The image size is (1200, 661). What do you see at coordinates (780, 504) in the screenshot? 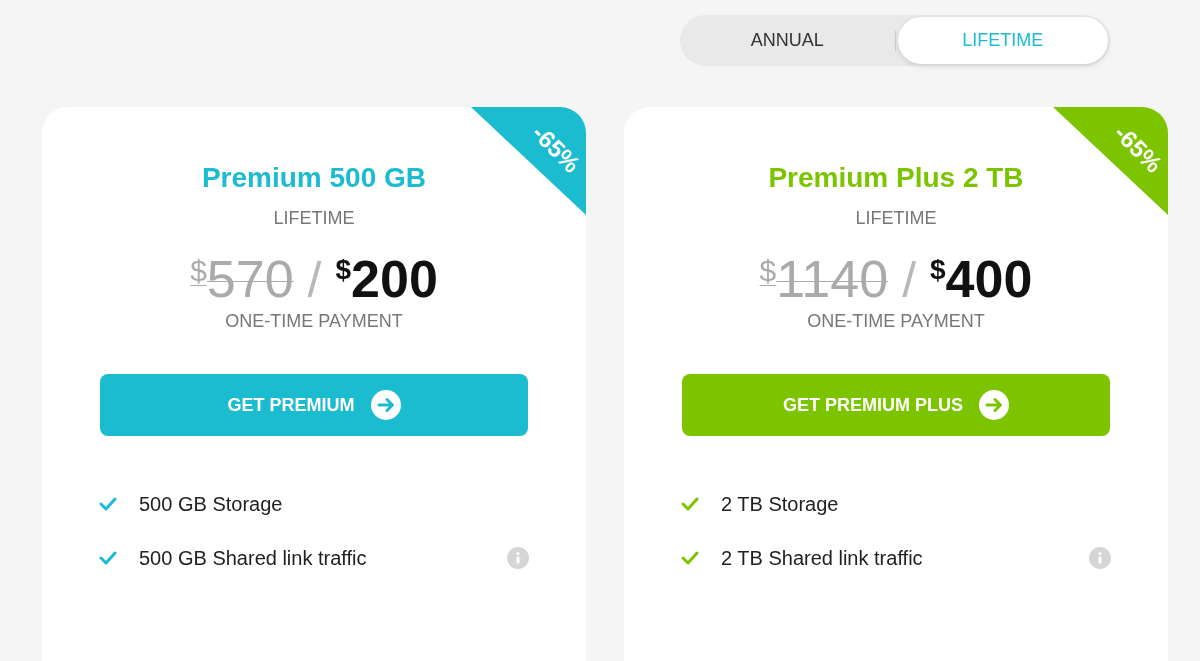
I see `feature-text: 2 TB Storage` at bounding box center [780, 504].